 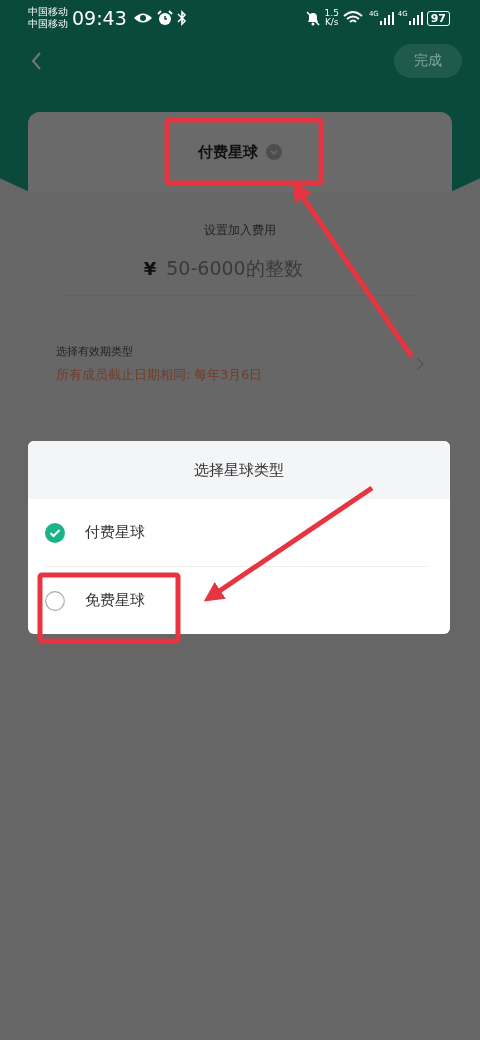 I want to click on radio-icon, so click(x=55, y=600).